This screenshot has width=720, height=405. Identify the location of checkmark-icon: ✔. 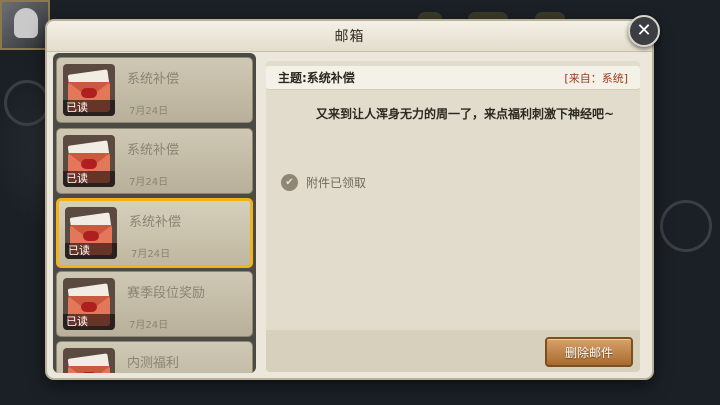
(289, 182).